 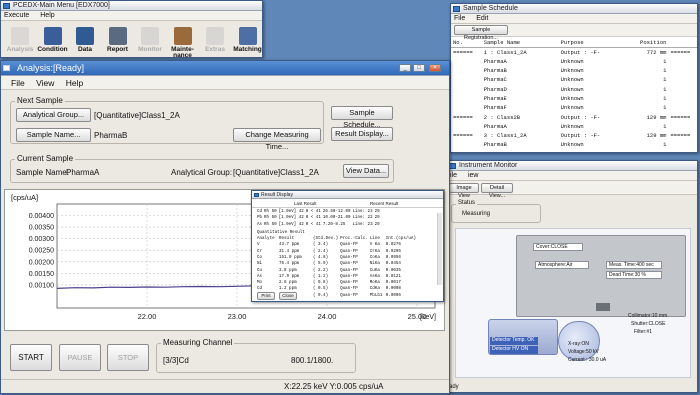 What do you see at coordinates (16, 15) in the screenshot?
I see `menu-execute: Execute` at bounding box center [16, 15].